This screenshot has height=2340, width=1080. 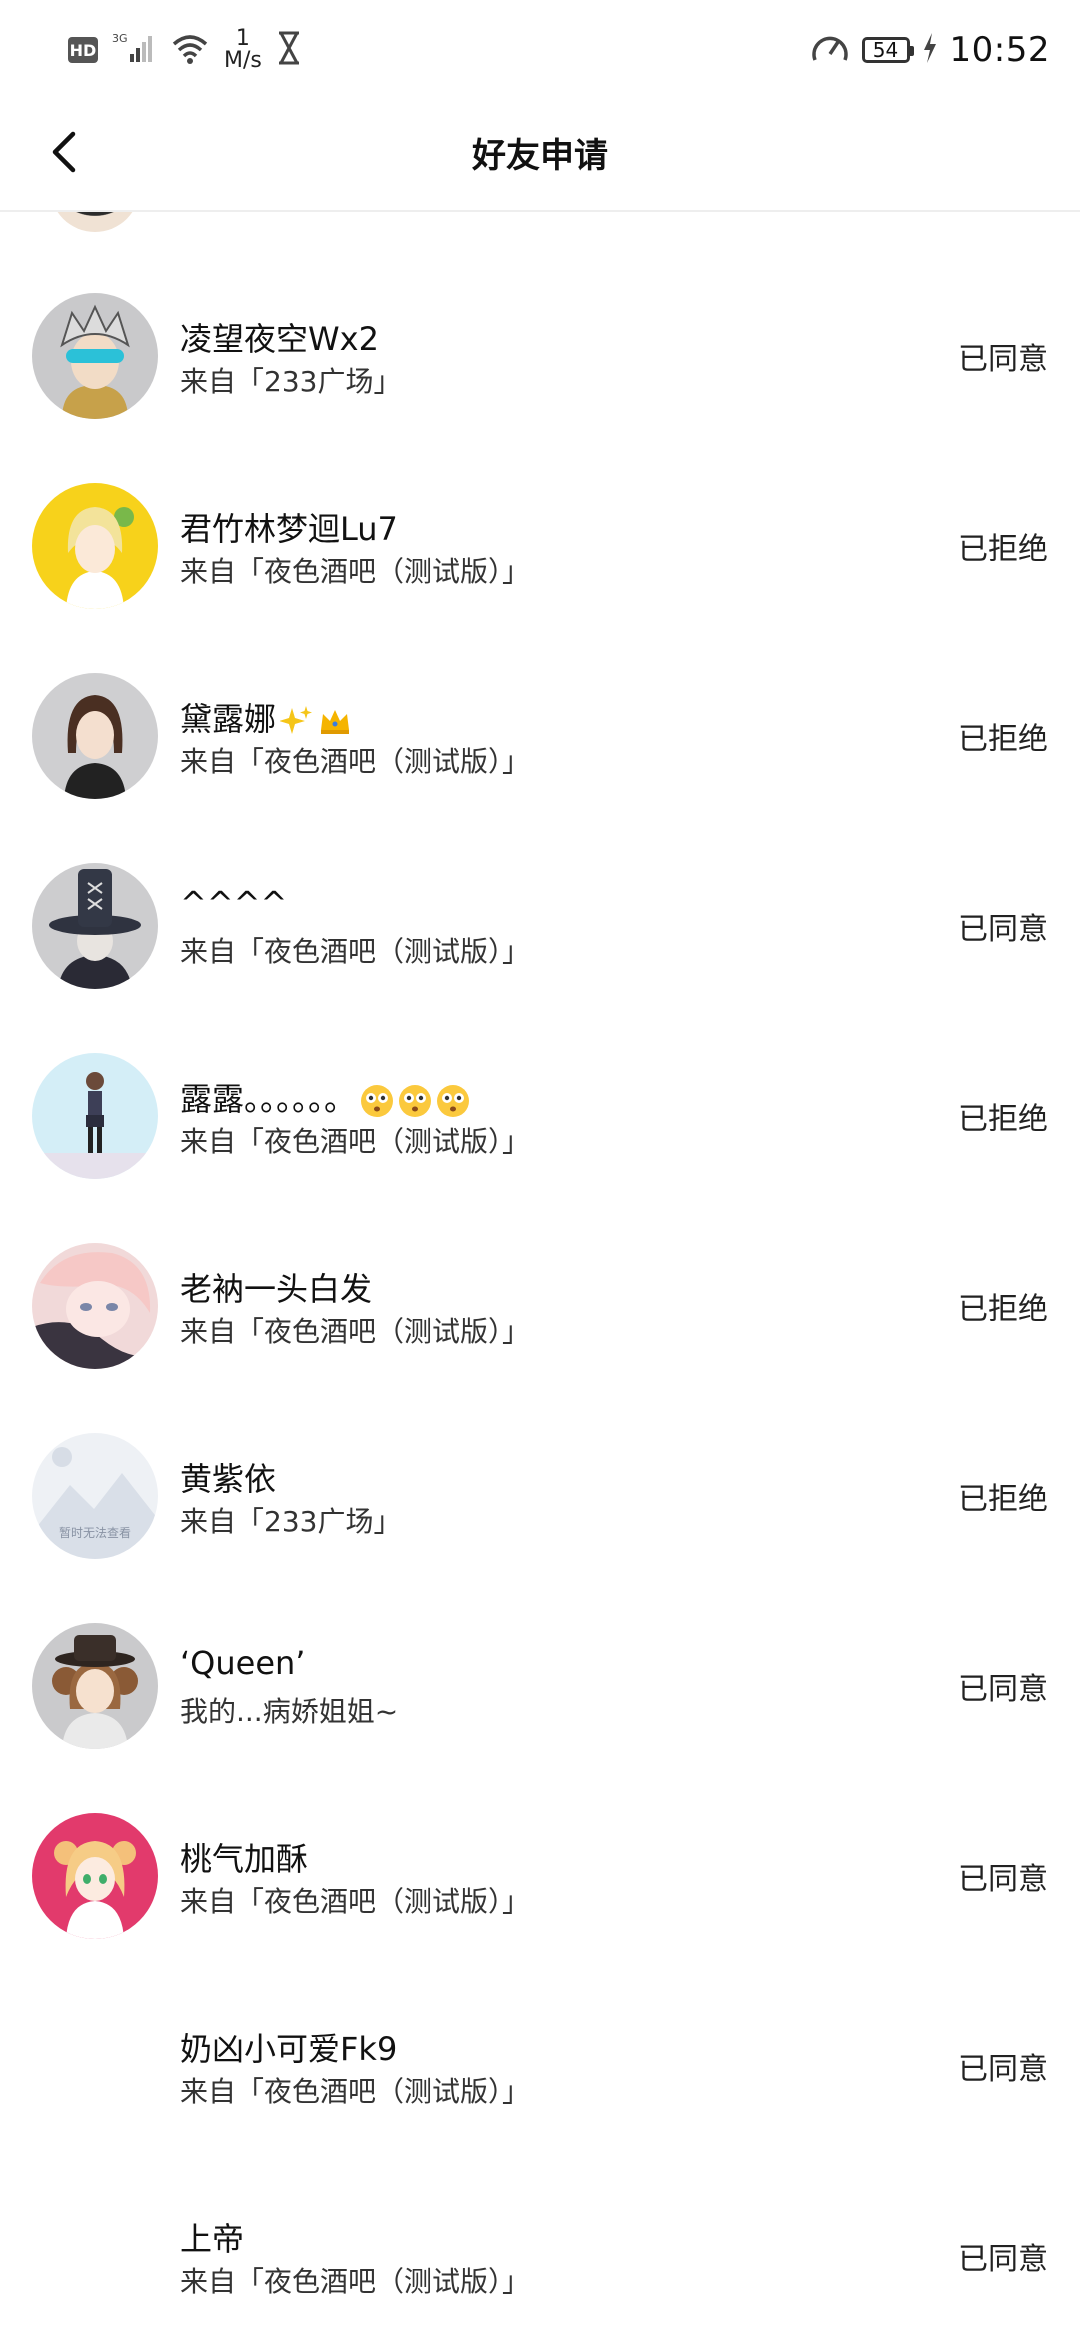 What do you see at coordinates (83, 50) in the screenshot?
I see `hd-badge: HD` at bounding box center [83, 50].